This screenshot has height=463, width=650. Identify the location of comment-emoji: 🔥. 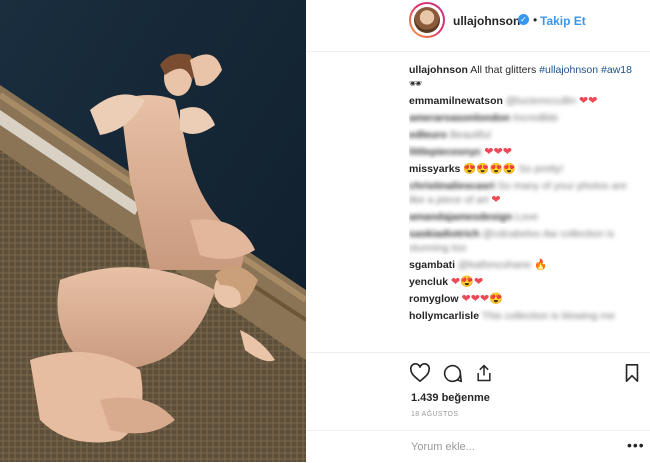
(541, 265).